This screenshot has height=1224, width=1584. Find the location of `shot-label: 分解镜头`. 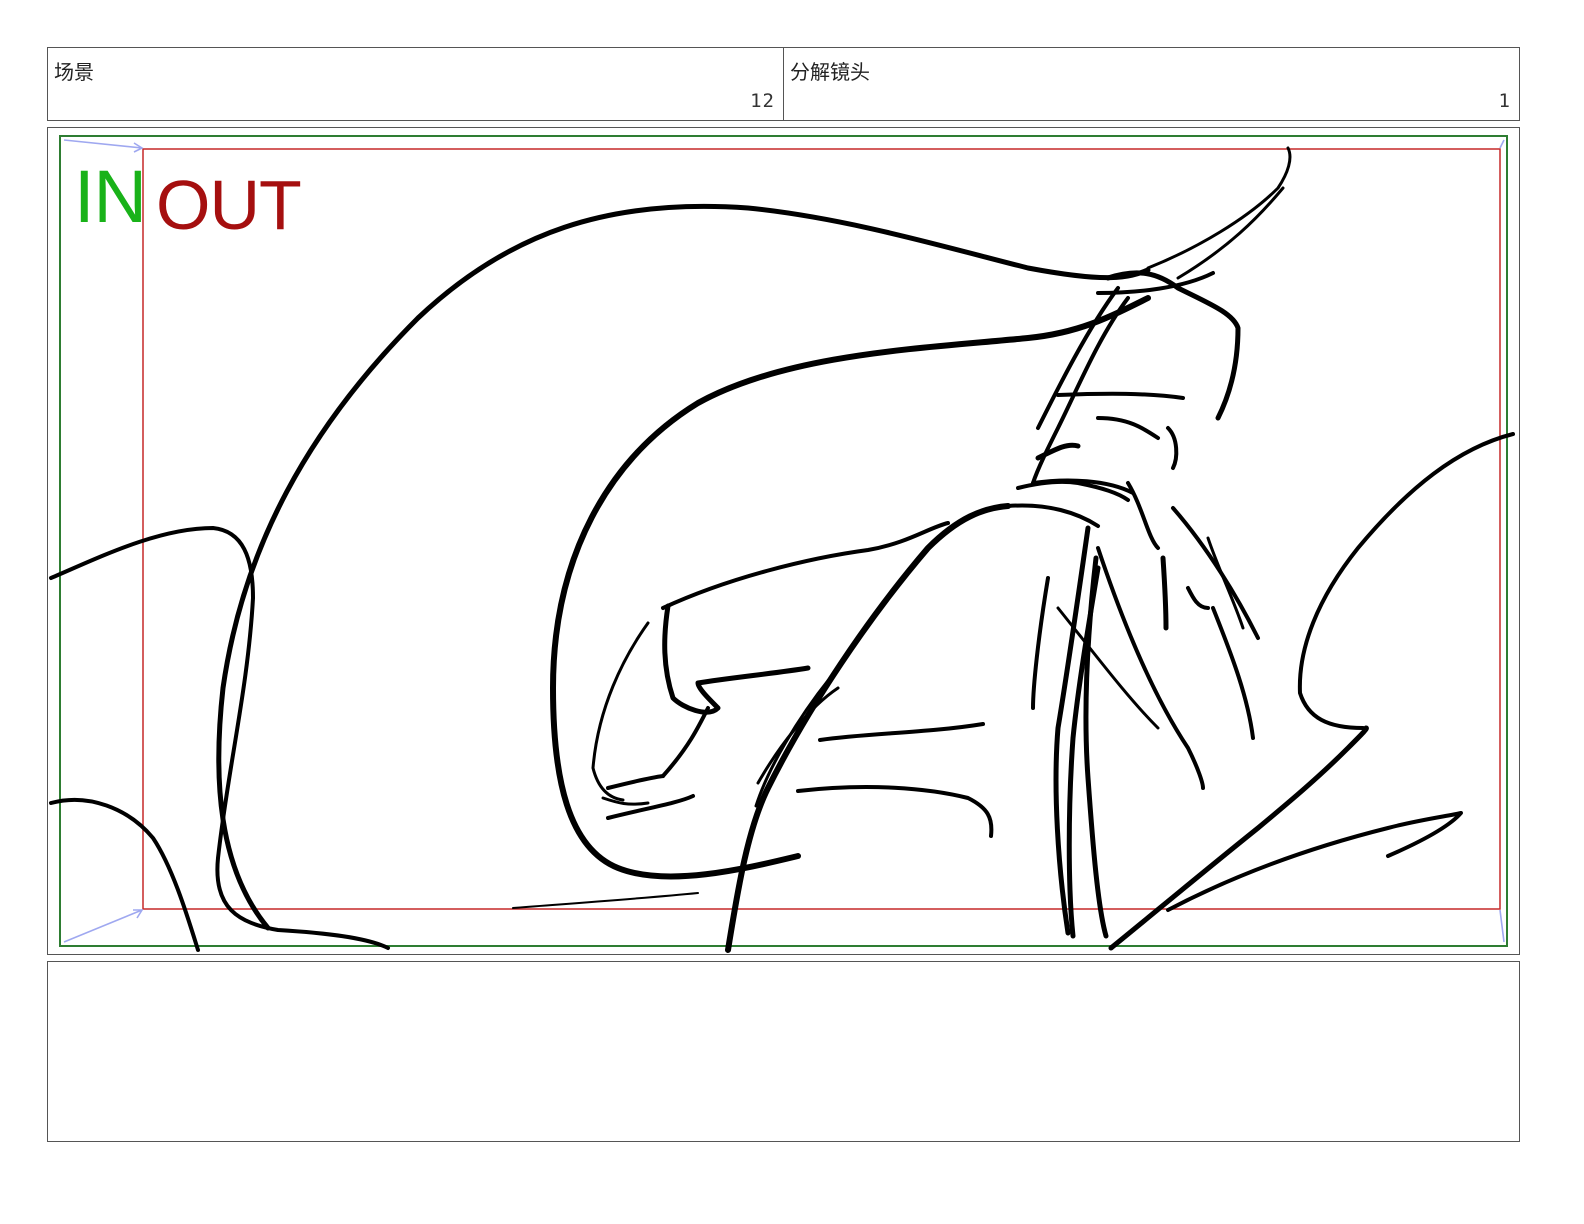

shot-label: 分解镜头 is located at coordinates (830, 72).